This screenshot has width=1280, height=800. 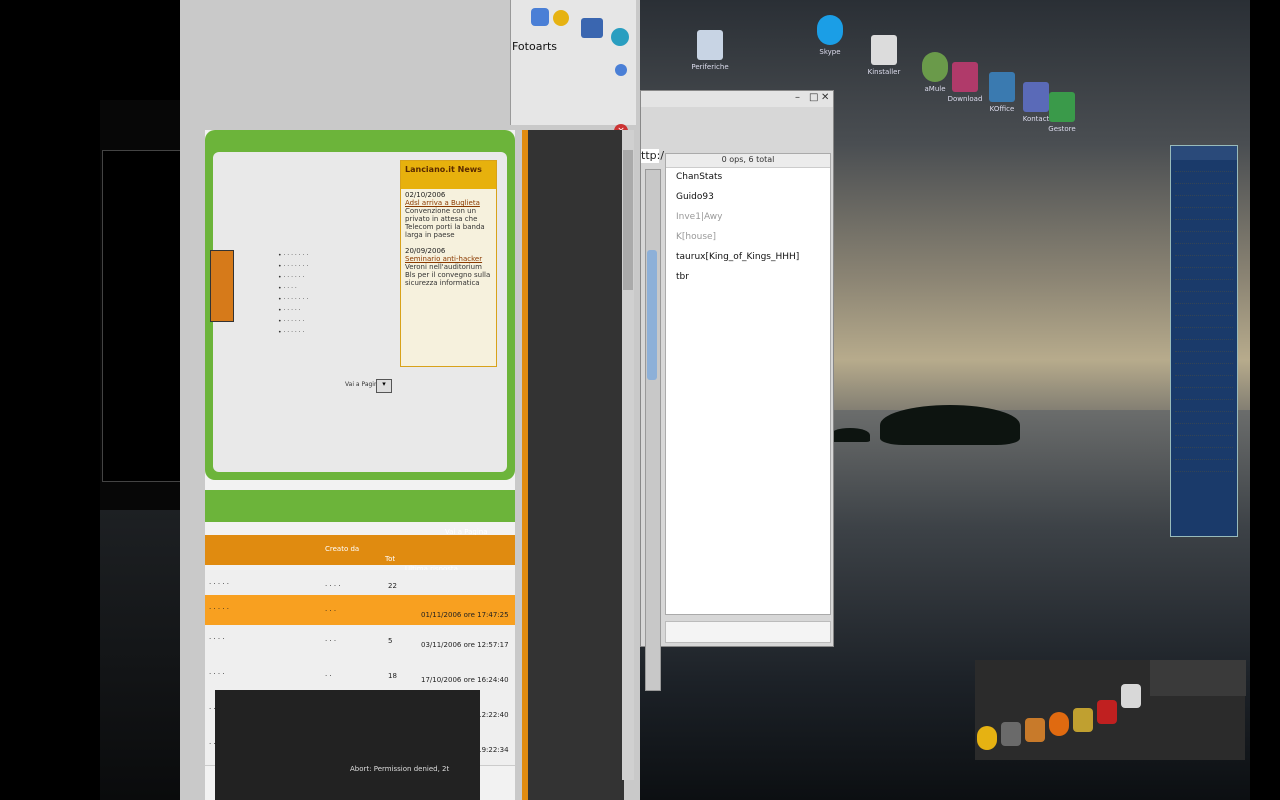 I want to click on rss-icon, so click(x=540, y=17).